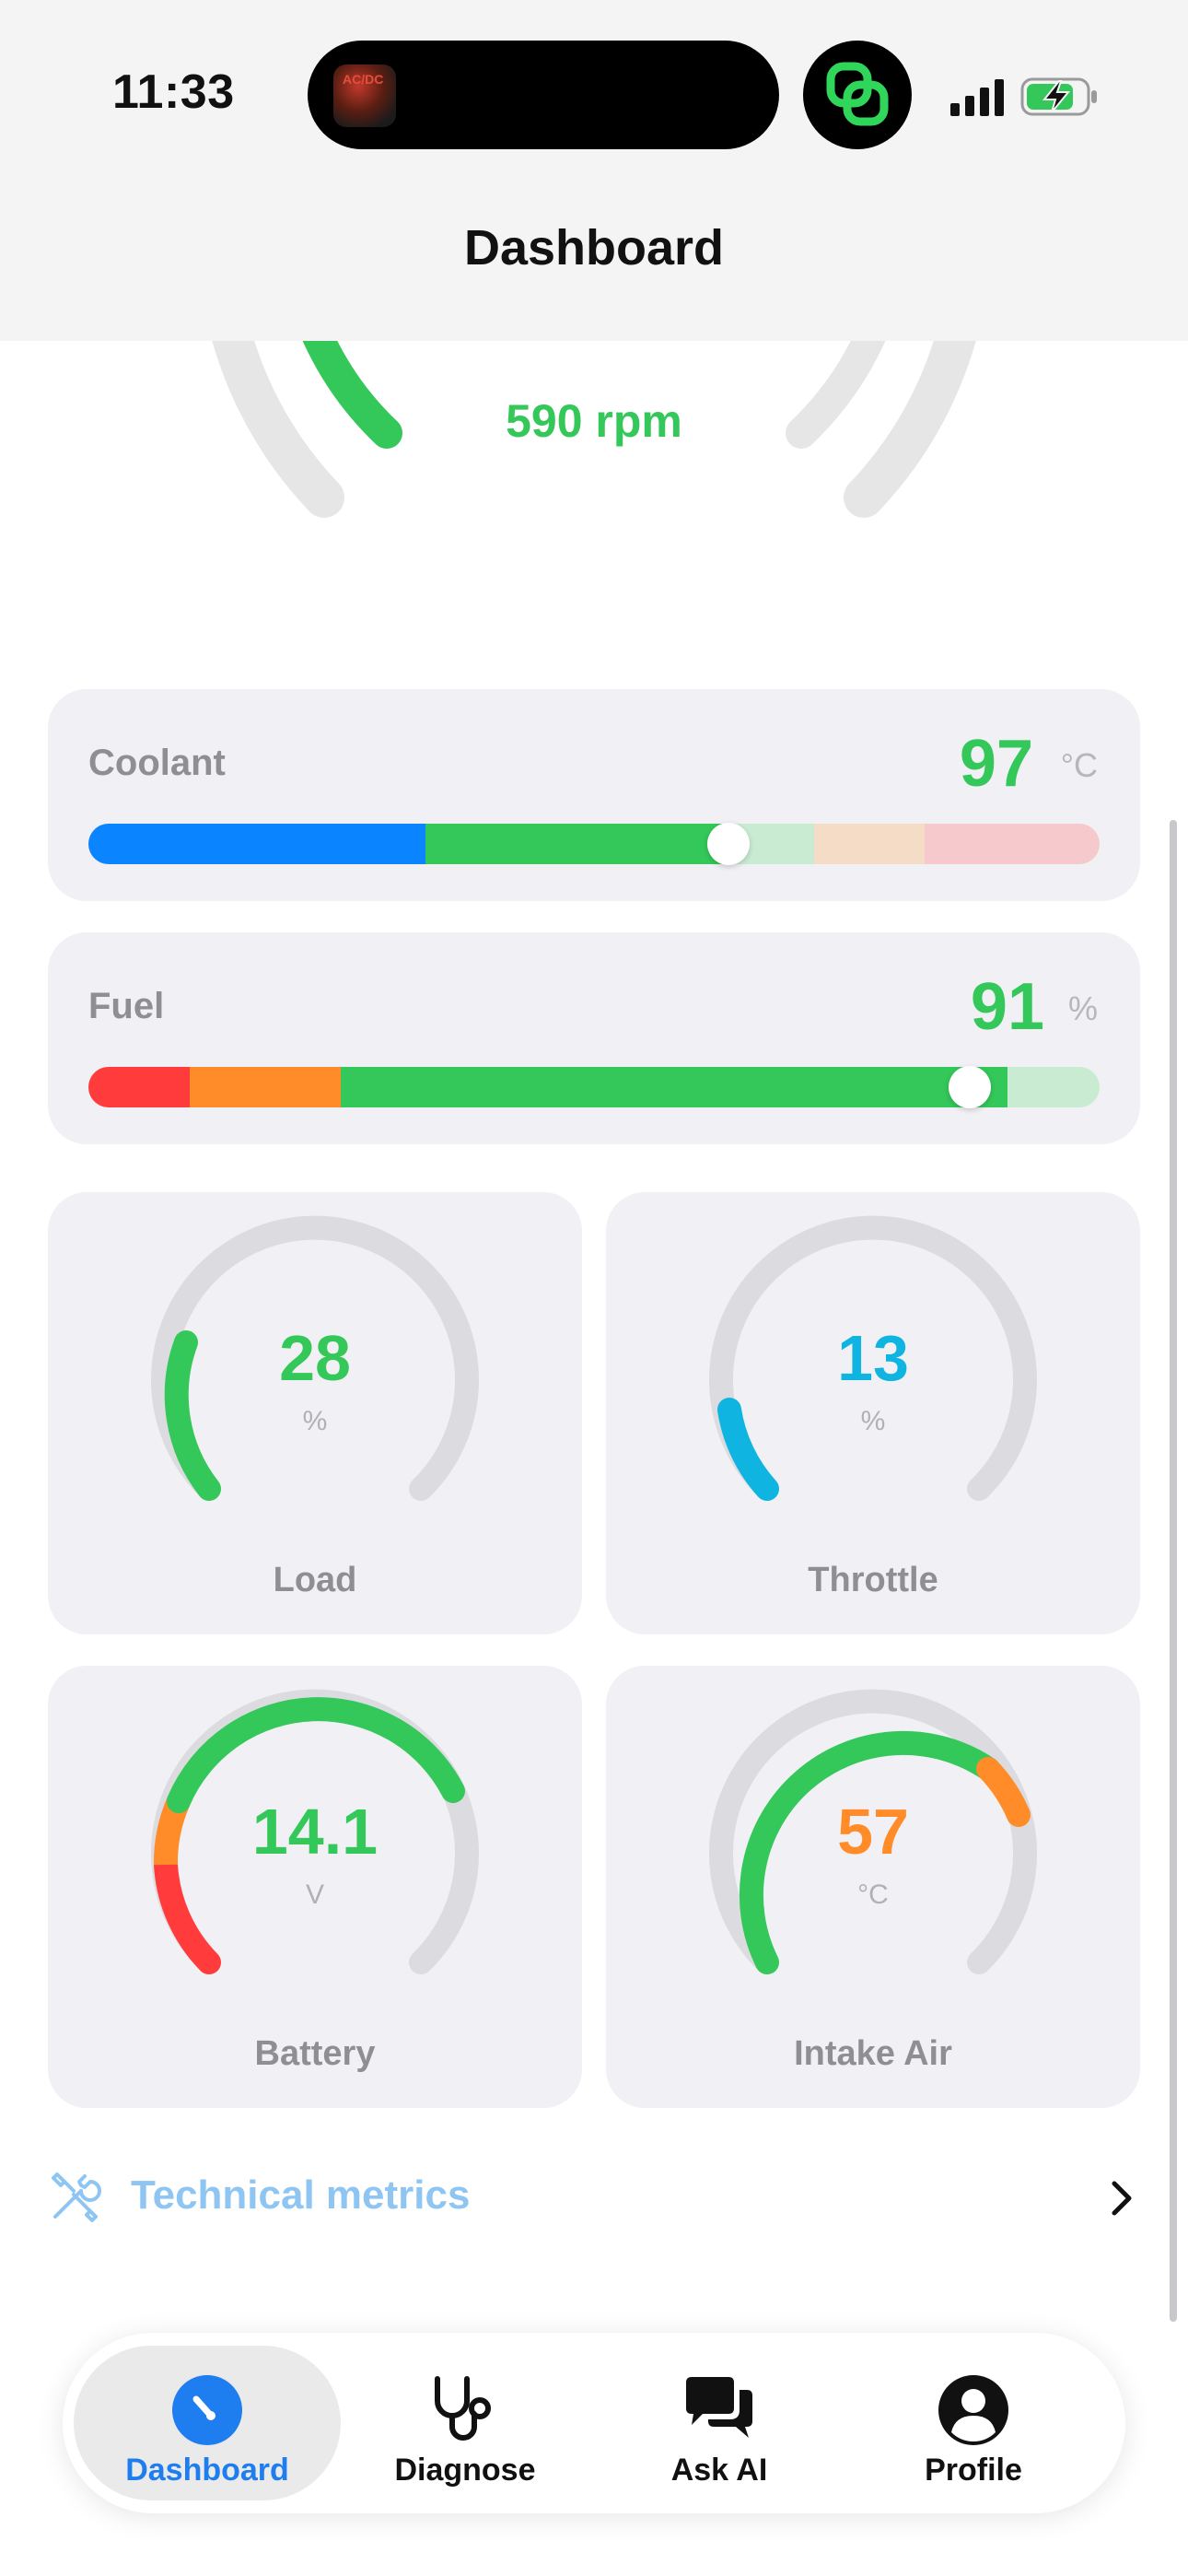 The height and width of the screenshot is (2576, 1188). Describe the element at coordinates (873, 1358) in the screenshot. I see `throttle-value: 13` at that location.